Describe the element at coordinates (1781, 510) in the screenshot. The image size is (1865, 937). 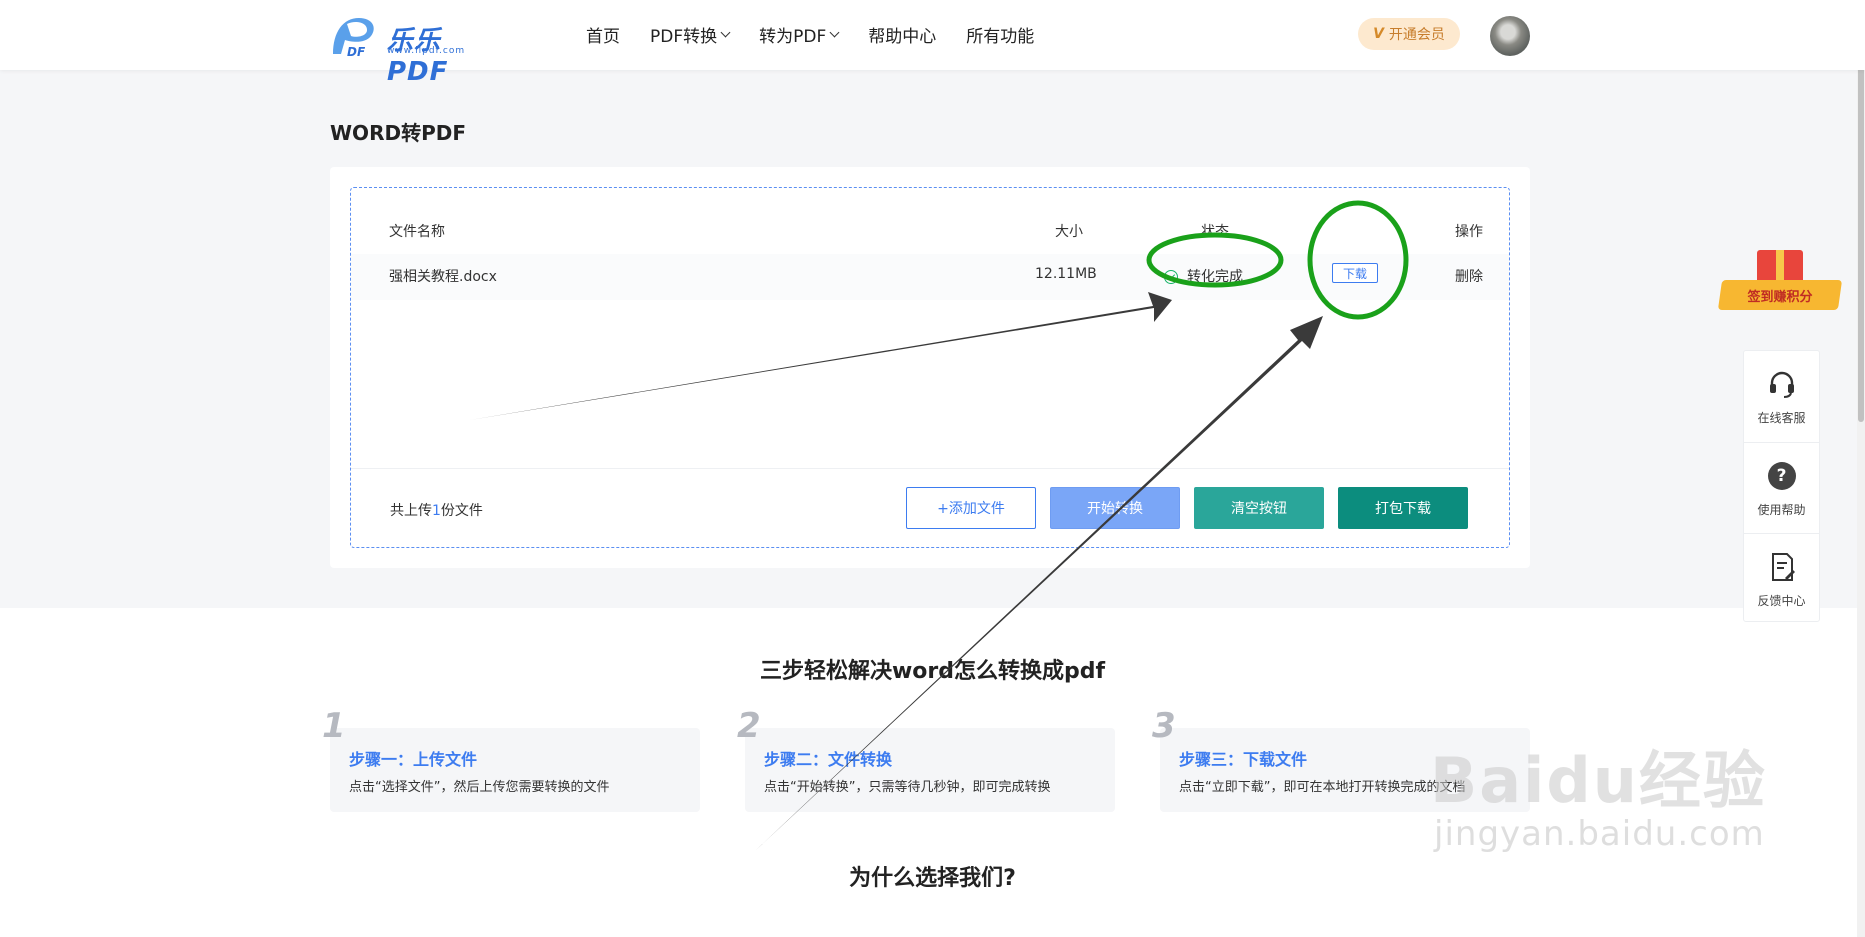
I see `side-label: 使用帮助` at that location.